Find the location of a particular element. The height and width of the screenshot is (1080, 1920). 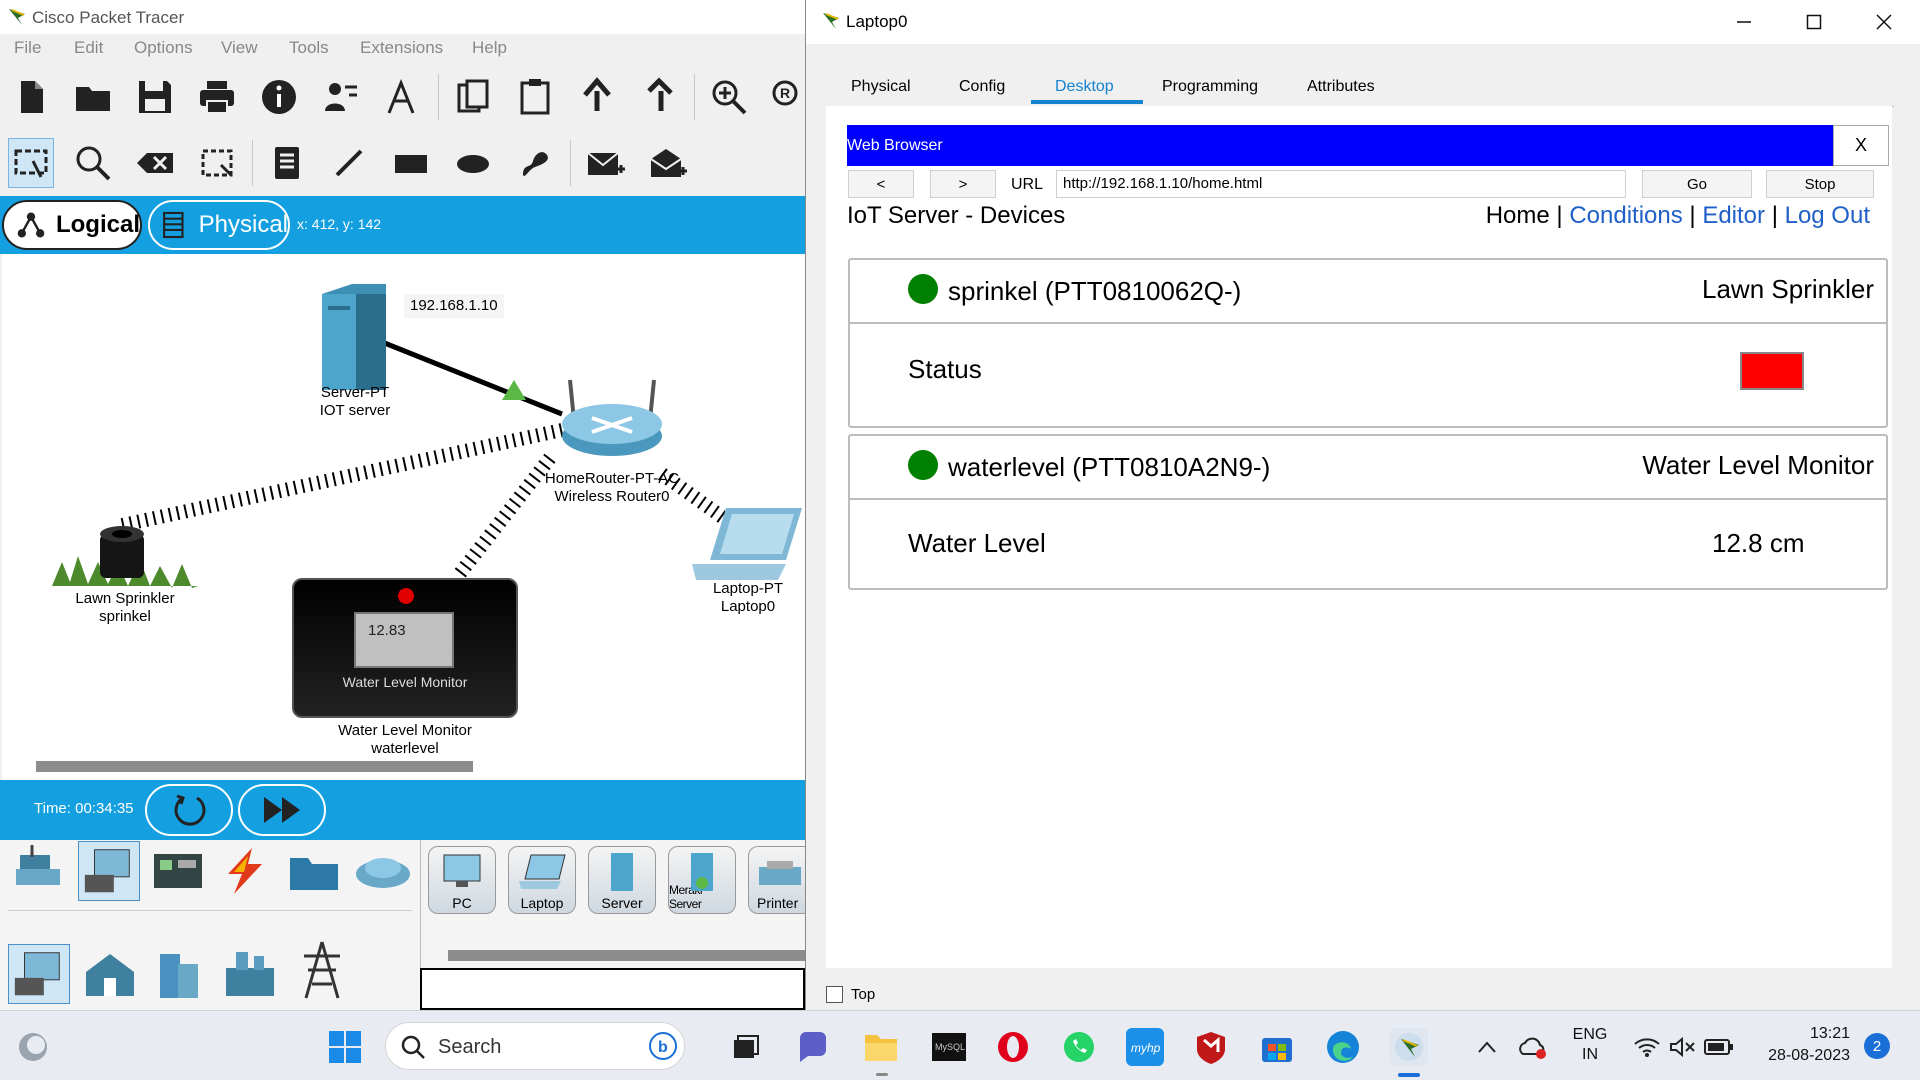

menu-file: File is located at coordinates (27, 48).